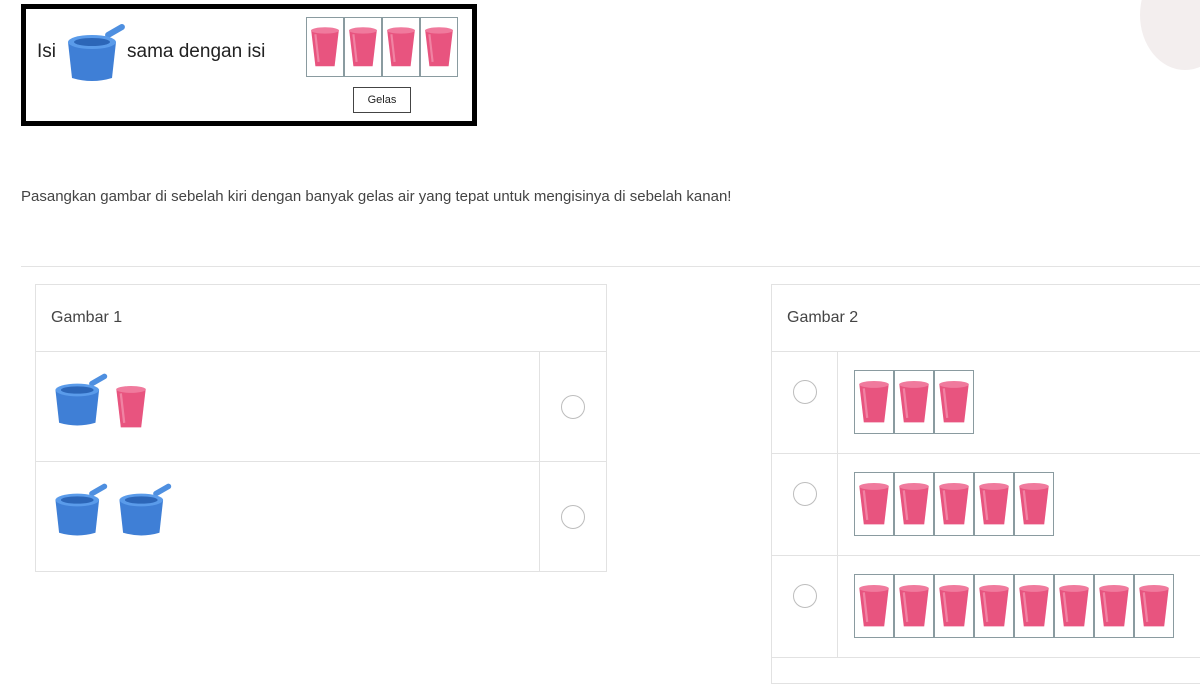 The image size is (1200, 684). What do you see at coordinates (986, 318) in the screenshot?
I see `panel-header-gambar-2: Gambar 2` at bounding box center [986, 318].